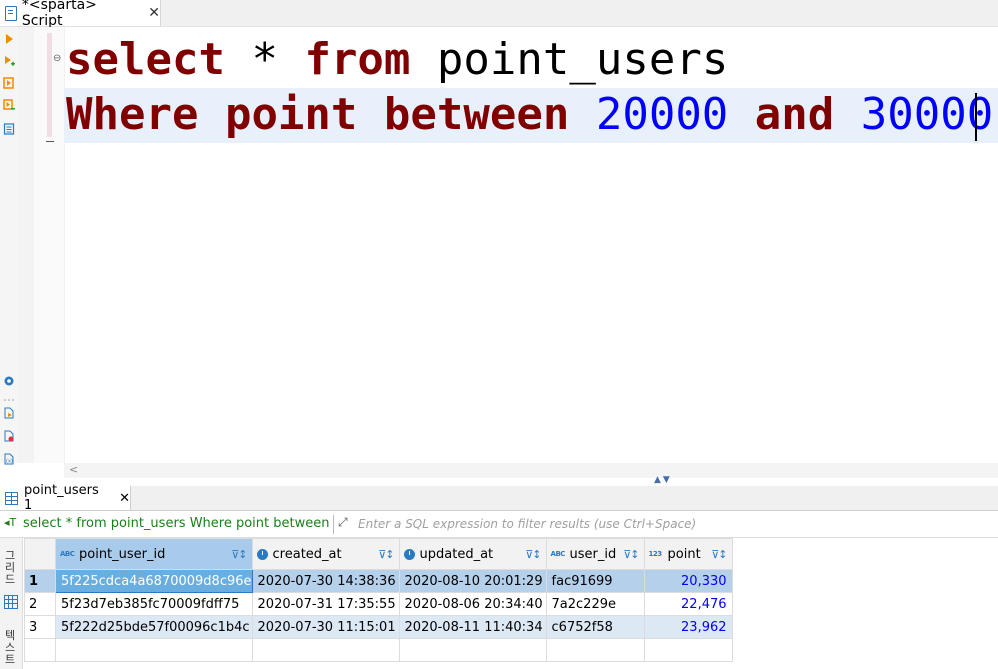 The width and height of the screenshot is (998, 669). What do you see at coordinates (9, 83) in the screenshot?
I see `execute-script-icon` at bounding box center [9, 83].